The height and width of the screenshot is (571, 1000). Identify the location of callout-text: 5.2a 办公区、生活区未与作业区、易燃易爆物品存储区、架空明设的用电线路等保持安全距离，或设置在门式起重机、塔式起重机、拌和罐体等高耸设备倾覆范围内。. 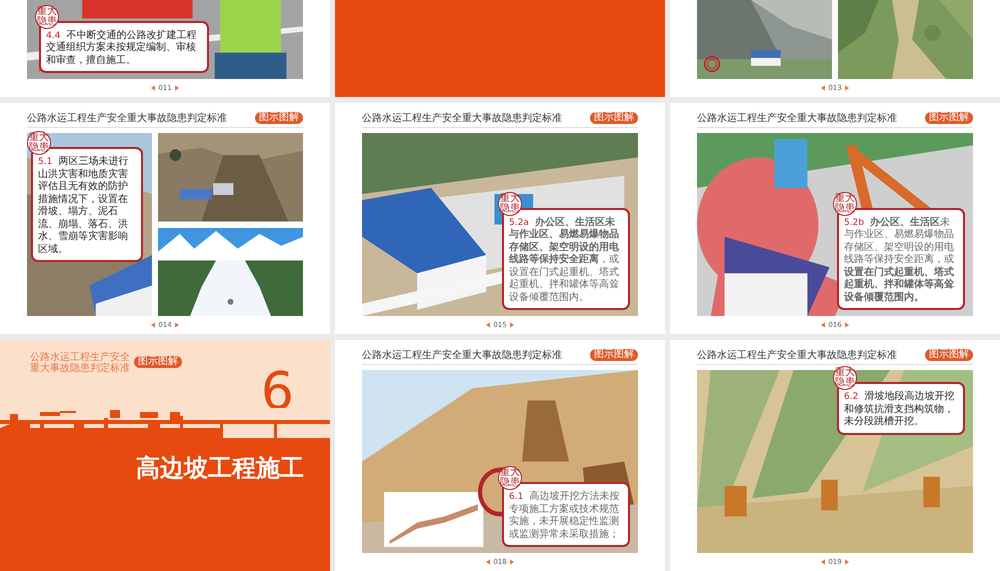
(564, 260).